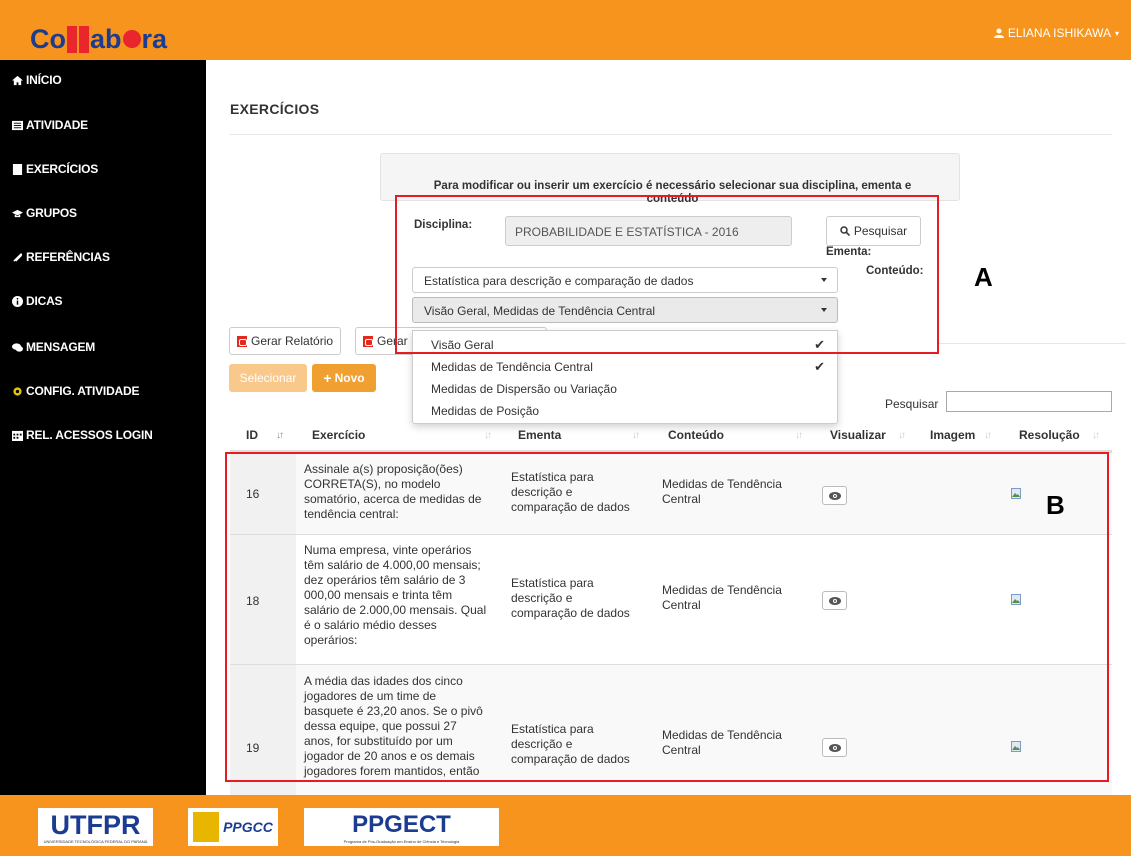 The height and width of the screenshot is (856, 1131). What do you see at coordinates (17, 169) in the screenshot?
I see `book-icon` at bounding box center [17, 169].